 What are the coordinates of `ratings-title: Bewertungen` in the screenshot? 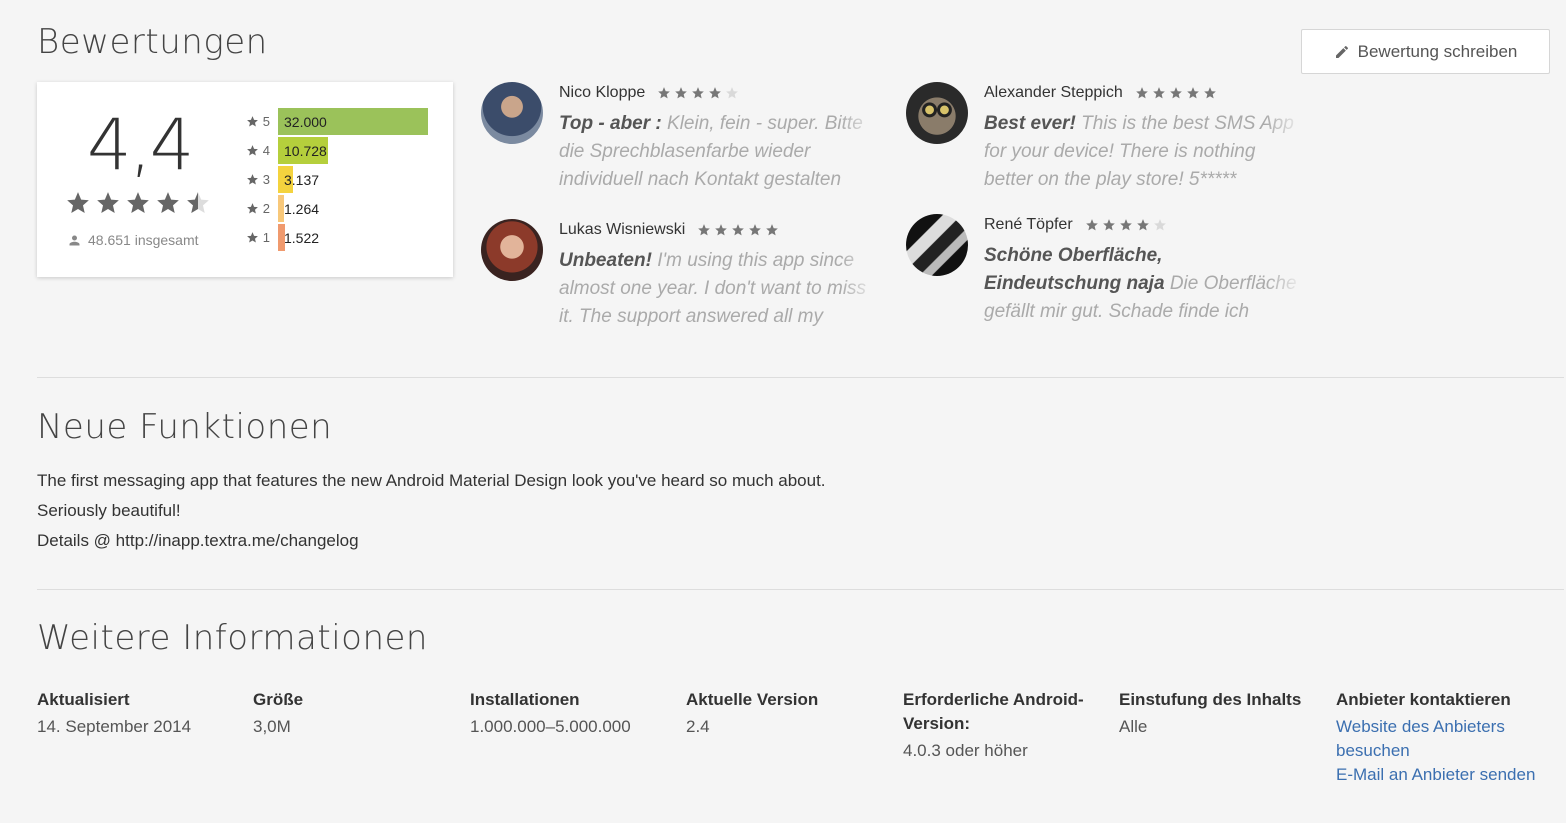 It's located at (152, 42).